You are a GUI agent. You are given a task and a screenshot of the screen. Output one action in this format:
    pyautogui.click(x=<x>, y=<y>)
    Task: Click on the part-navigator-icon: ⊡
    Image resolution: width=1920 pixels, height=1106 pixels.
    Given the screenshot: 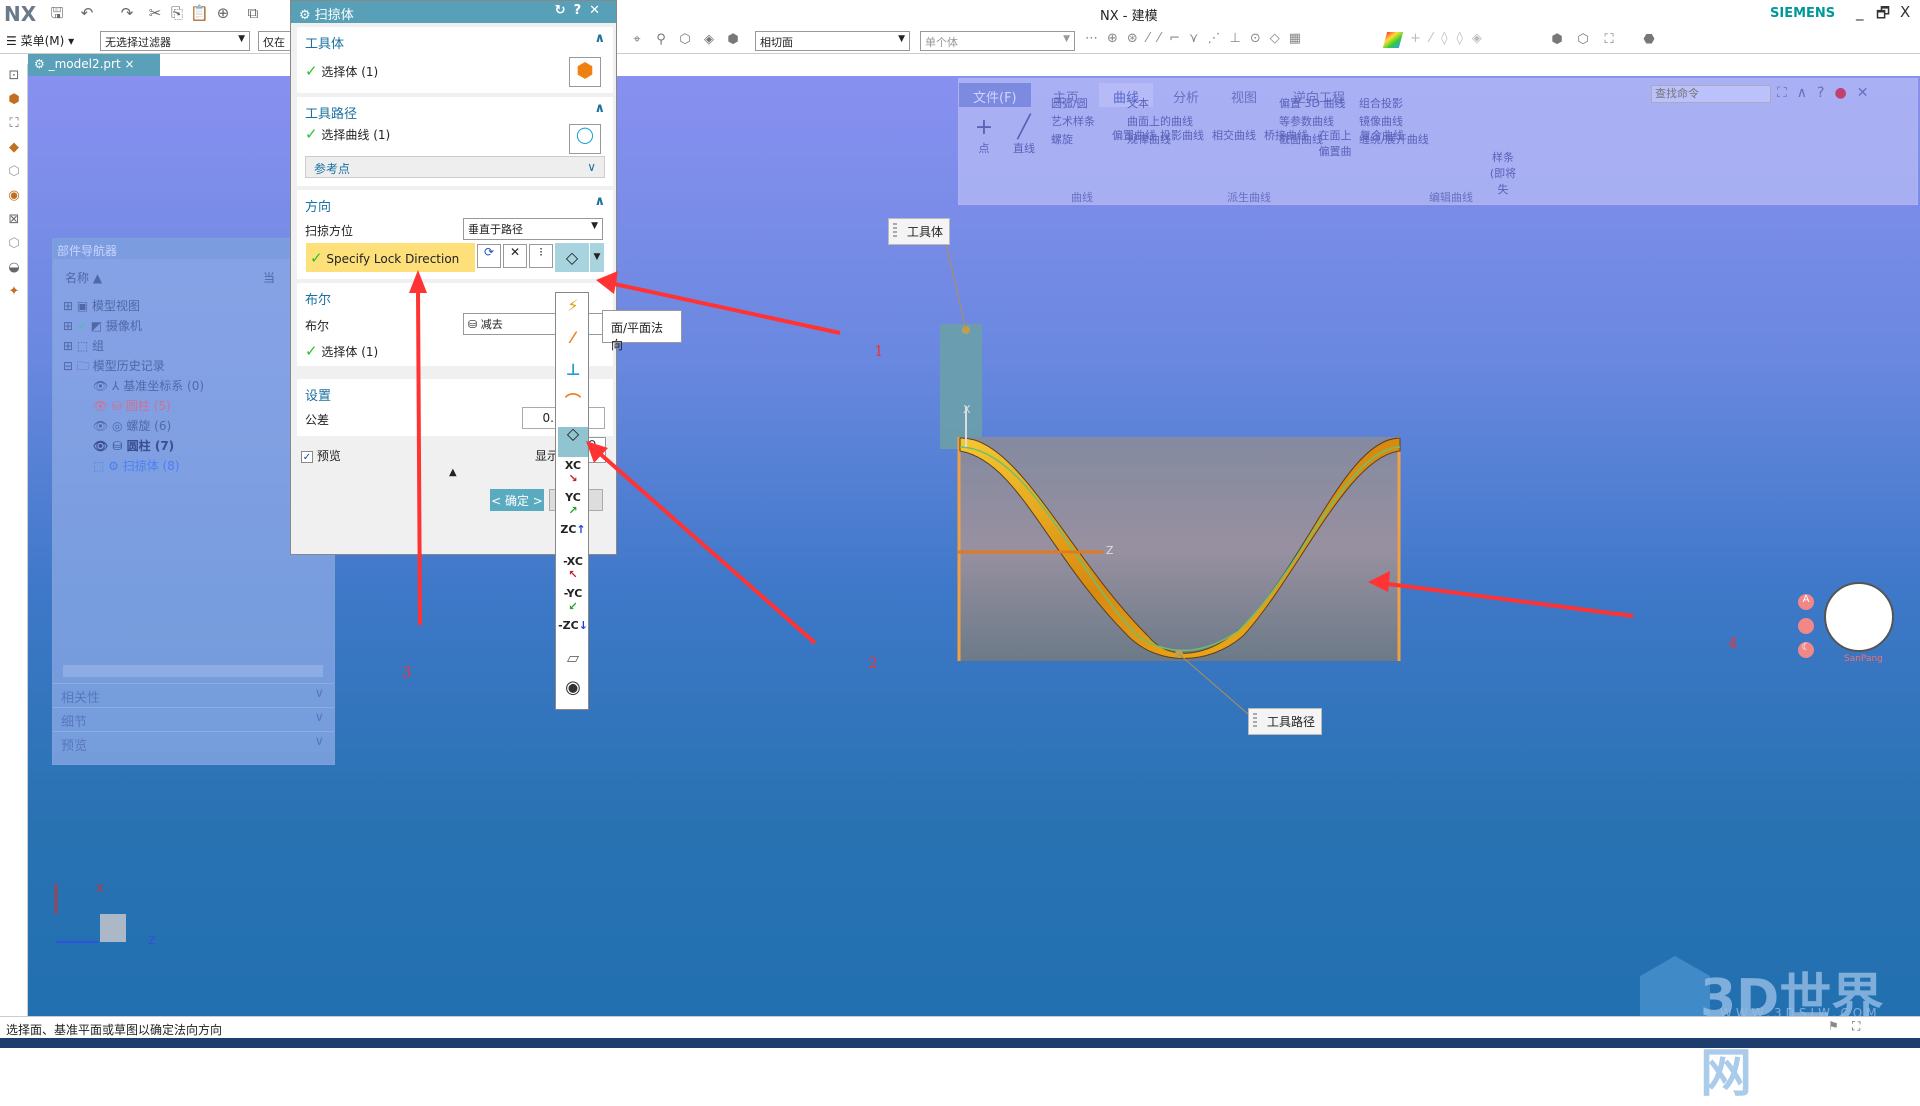 What is the action you would take?
    pyautogui.click(x=14, y=77)
    